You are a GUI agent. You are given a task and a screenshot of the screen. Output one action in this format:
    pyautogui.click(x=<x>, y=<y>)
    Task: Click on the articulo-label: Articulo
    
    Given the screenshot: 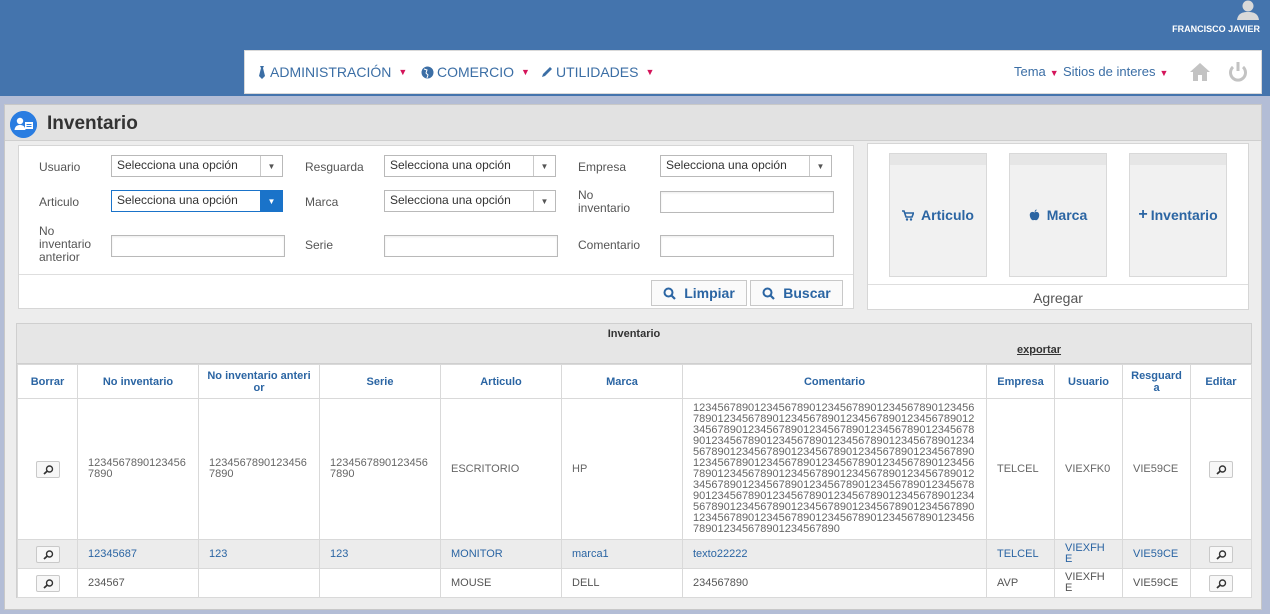 What is the action you would take?
    pyautogui.click(x=59, y=202)
    